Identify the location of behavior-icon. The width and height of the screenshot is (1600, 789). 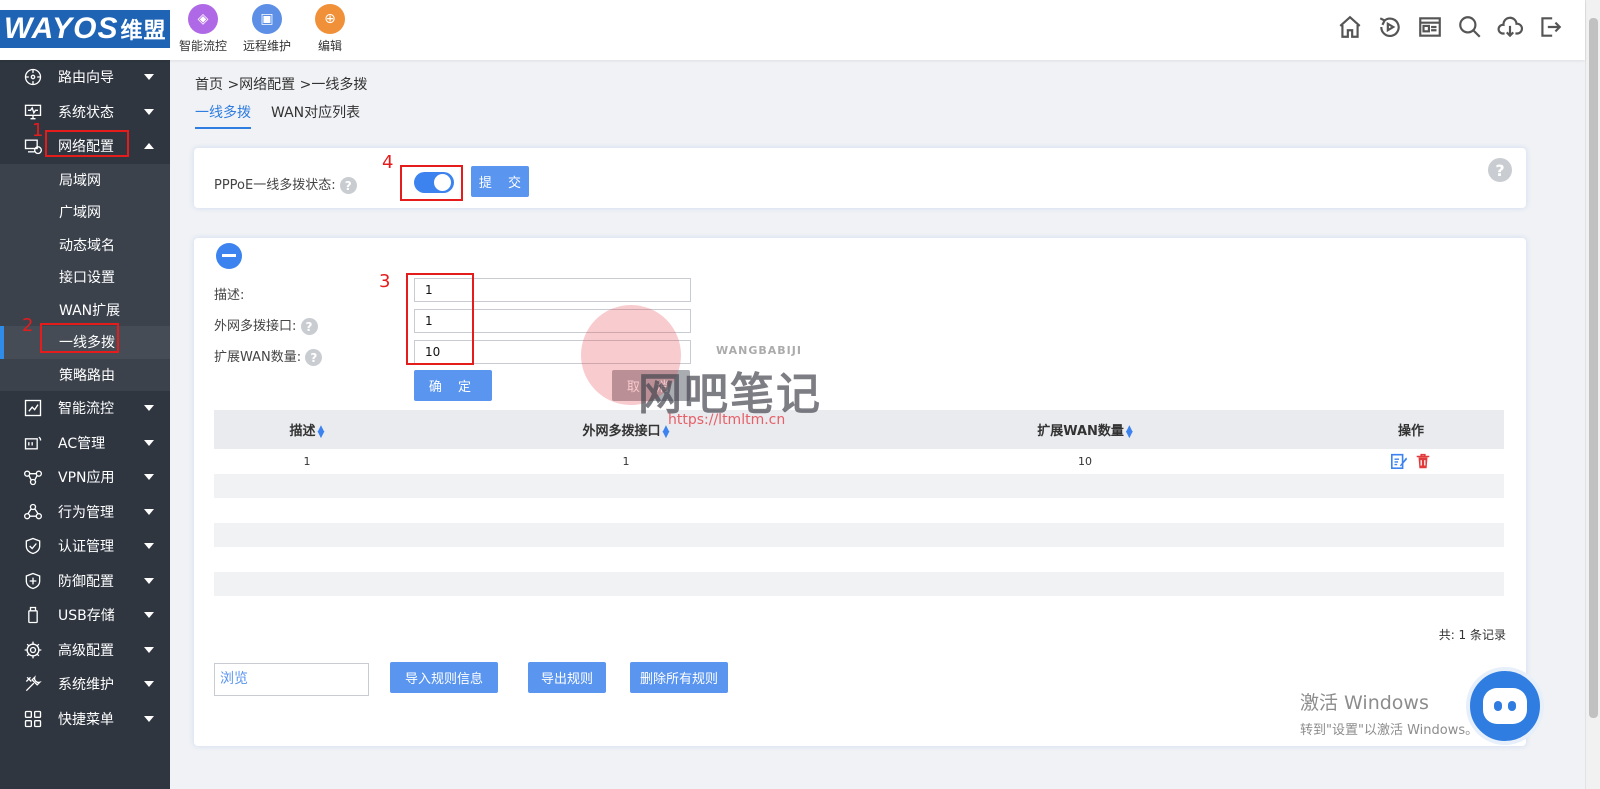
(33, 512).